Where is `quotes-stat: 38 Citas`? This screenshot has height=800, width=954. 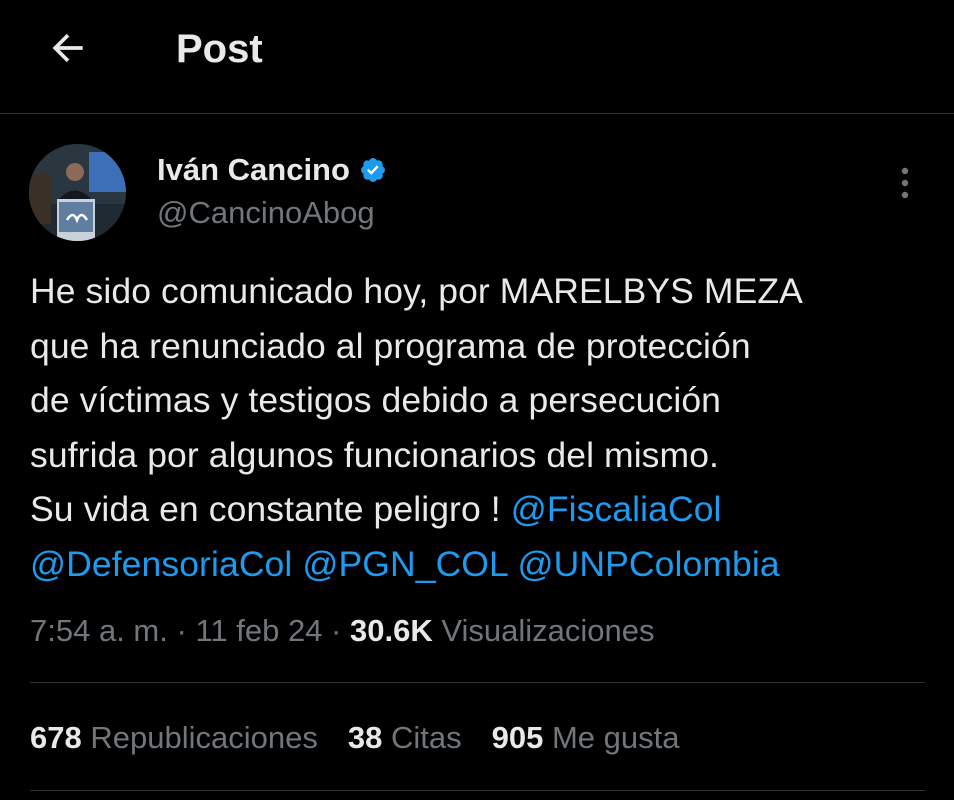 quotes-stat: 38 Citas is located at coordinates (405, 738).